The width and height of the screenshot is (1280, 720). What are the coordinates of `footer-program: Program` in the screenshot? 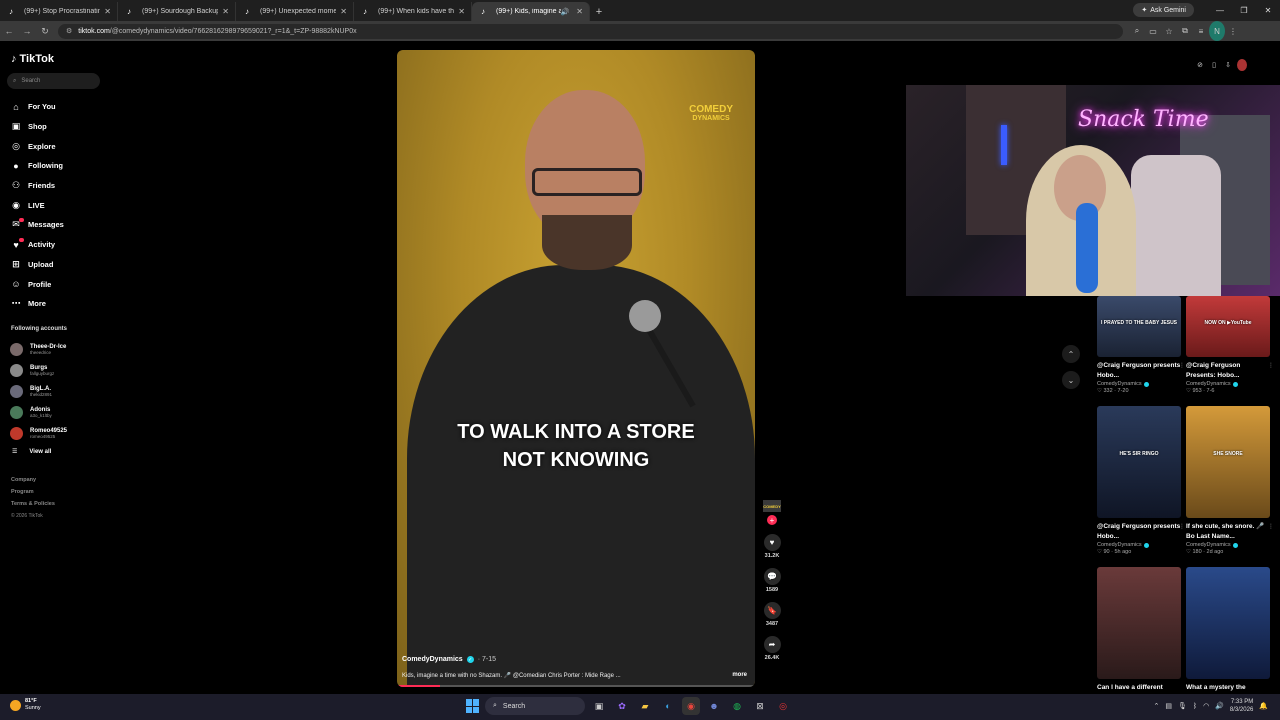 It's located at (33, 495).